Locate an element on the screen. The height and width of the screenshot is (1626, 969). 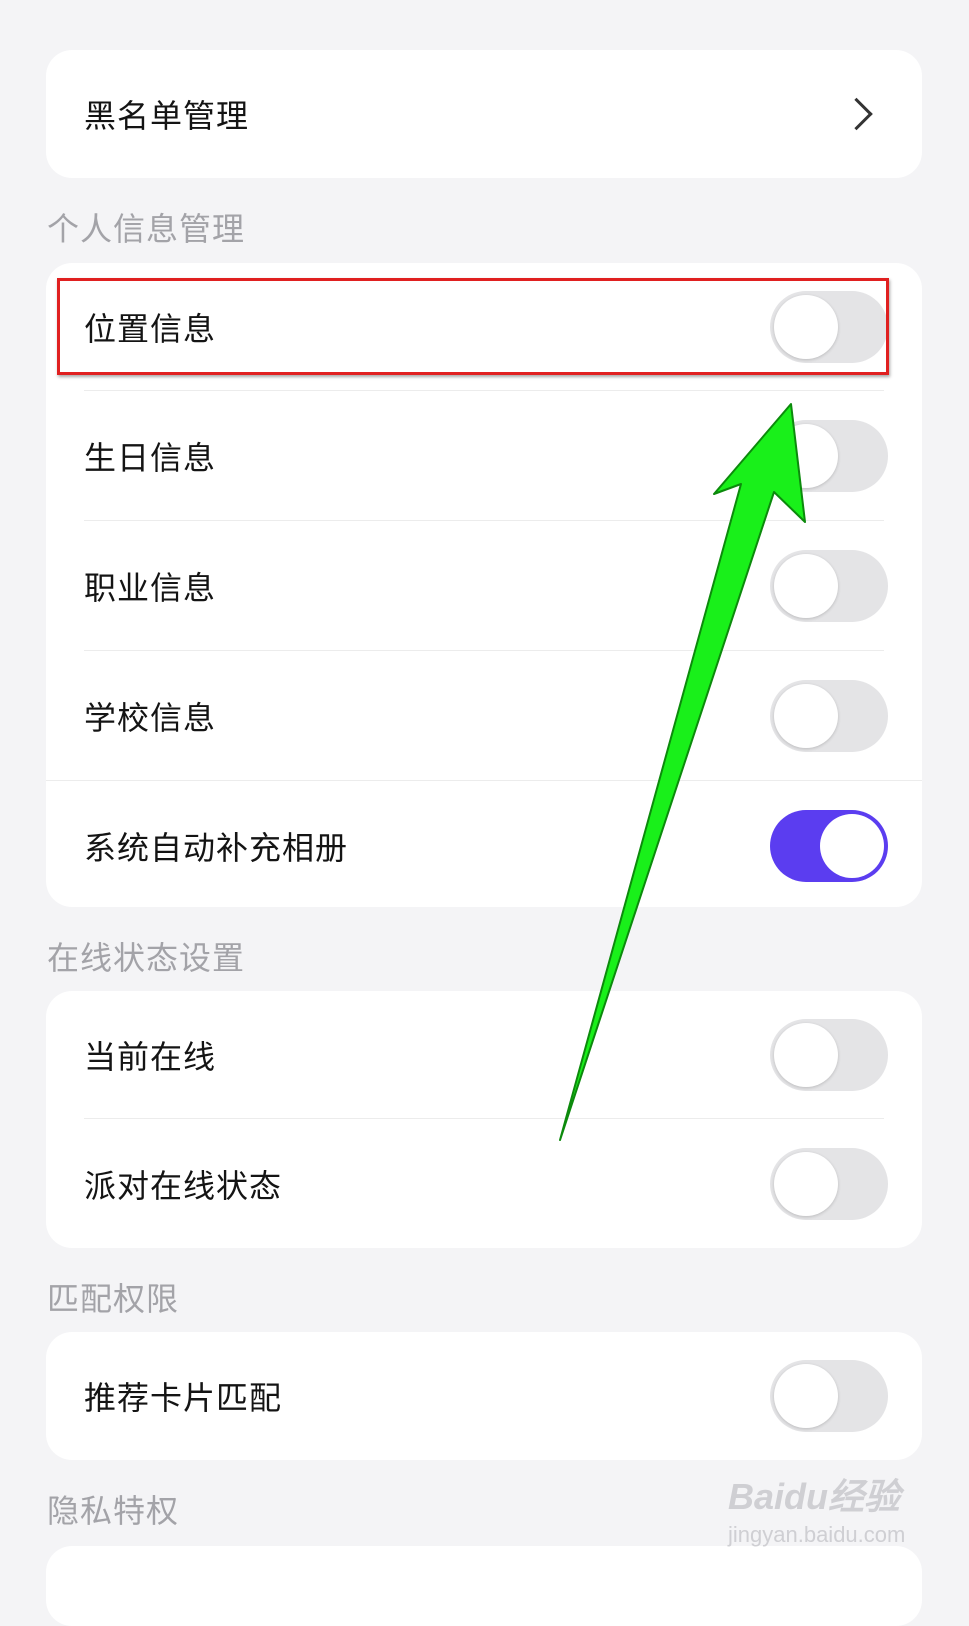
blacklist-card: 黑名单管理 is located at coordinates (484, 114).